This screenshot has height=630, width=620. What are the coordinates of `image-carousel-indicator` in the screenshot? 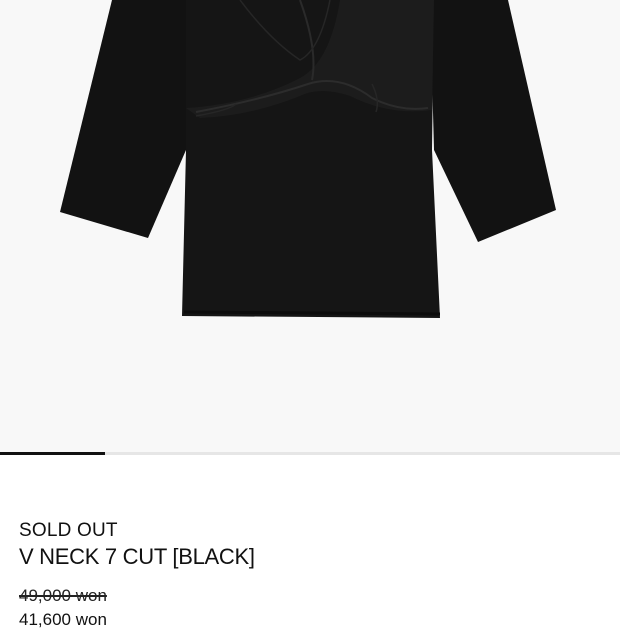 It's located at (310, 453).